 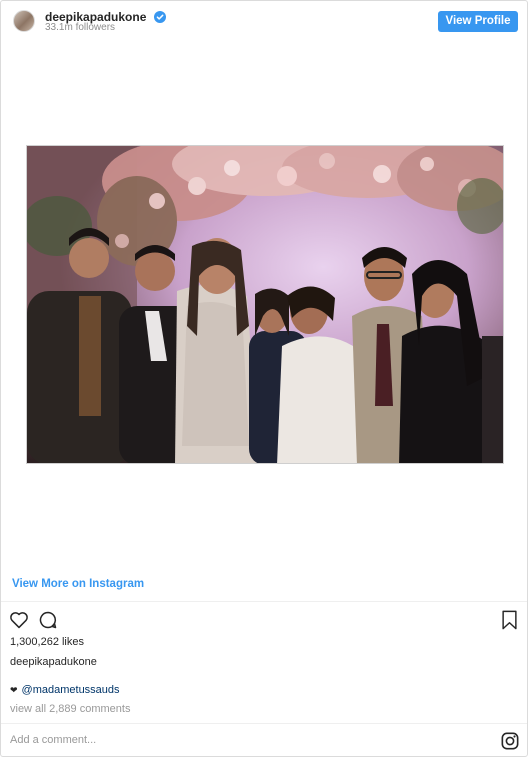 What do you see at coordinates (510, 741) in the screenshot?
I see `instagram-logo-icon` at bounding box center [510, 741].